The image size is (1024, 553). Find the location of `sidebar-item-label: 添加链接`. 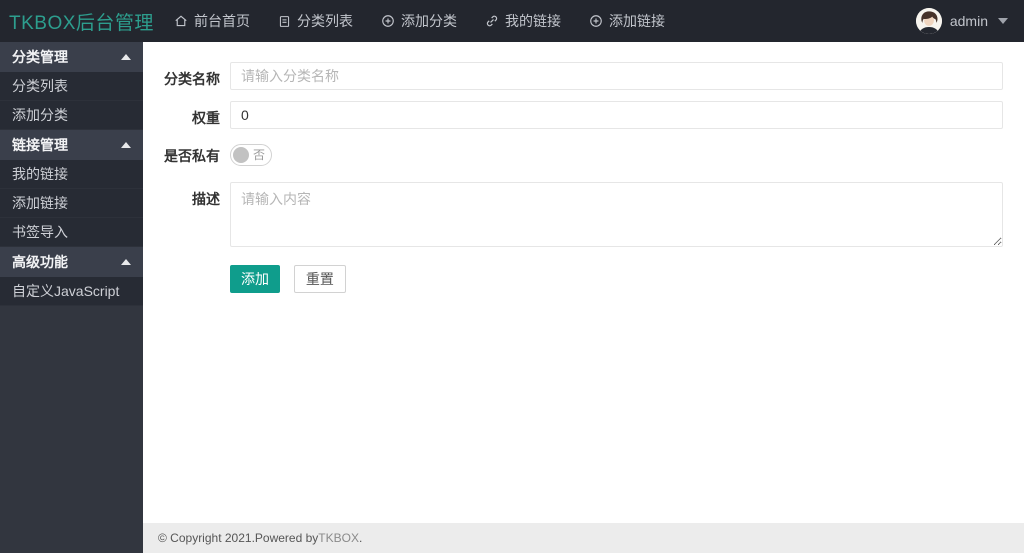

sidebar-item-label: 添加链接 is located at coordinates (40, 203).